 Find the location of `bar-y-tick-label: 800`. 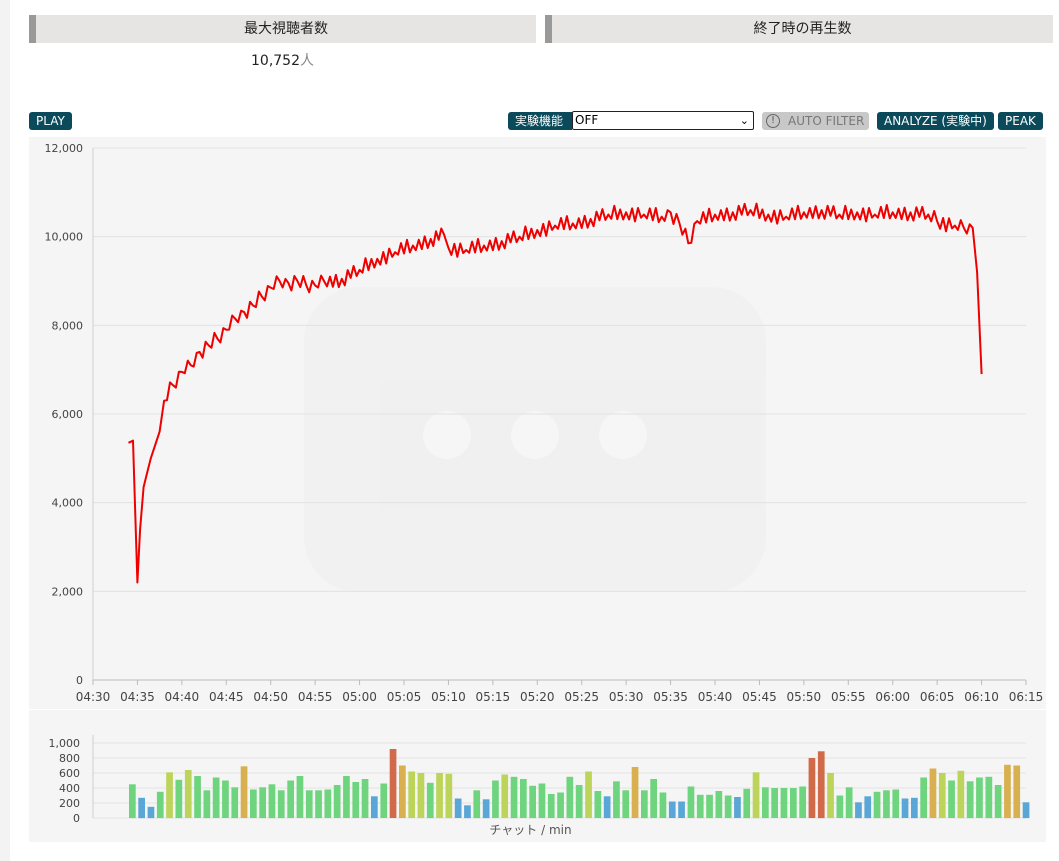

bar-y-tick-label: 800 is located at coordinates (69, 758).